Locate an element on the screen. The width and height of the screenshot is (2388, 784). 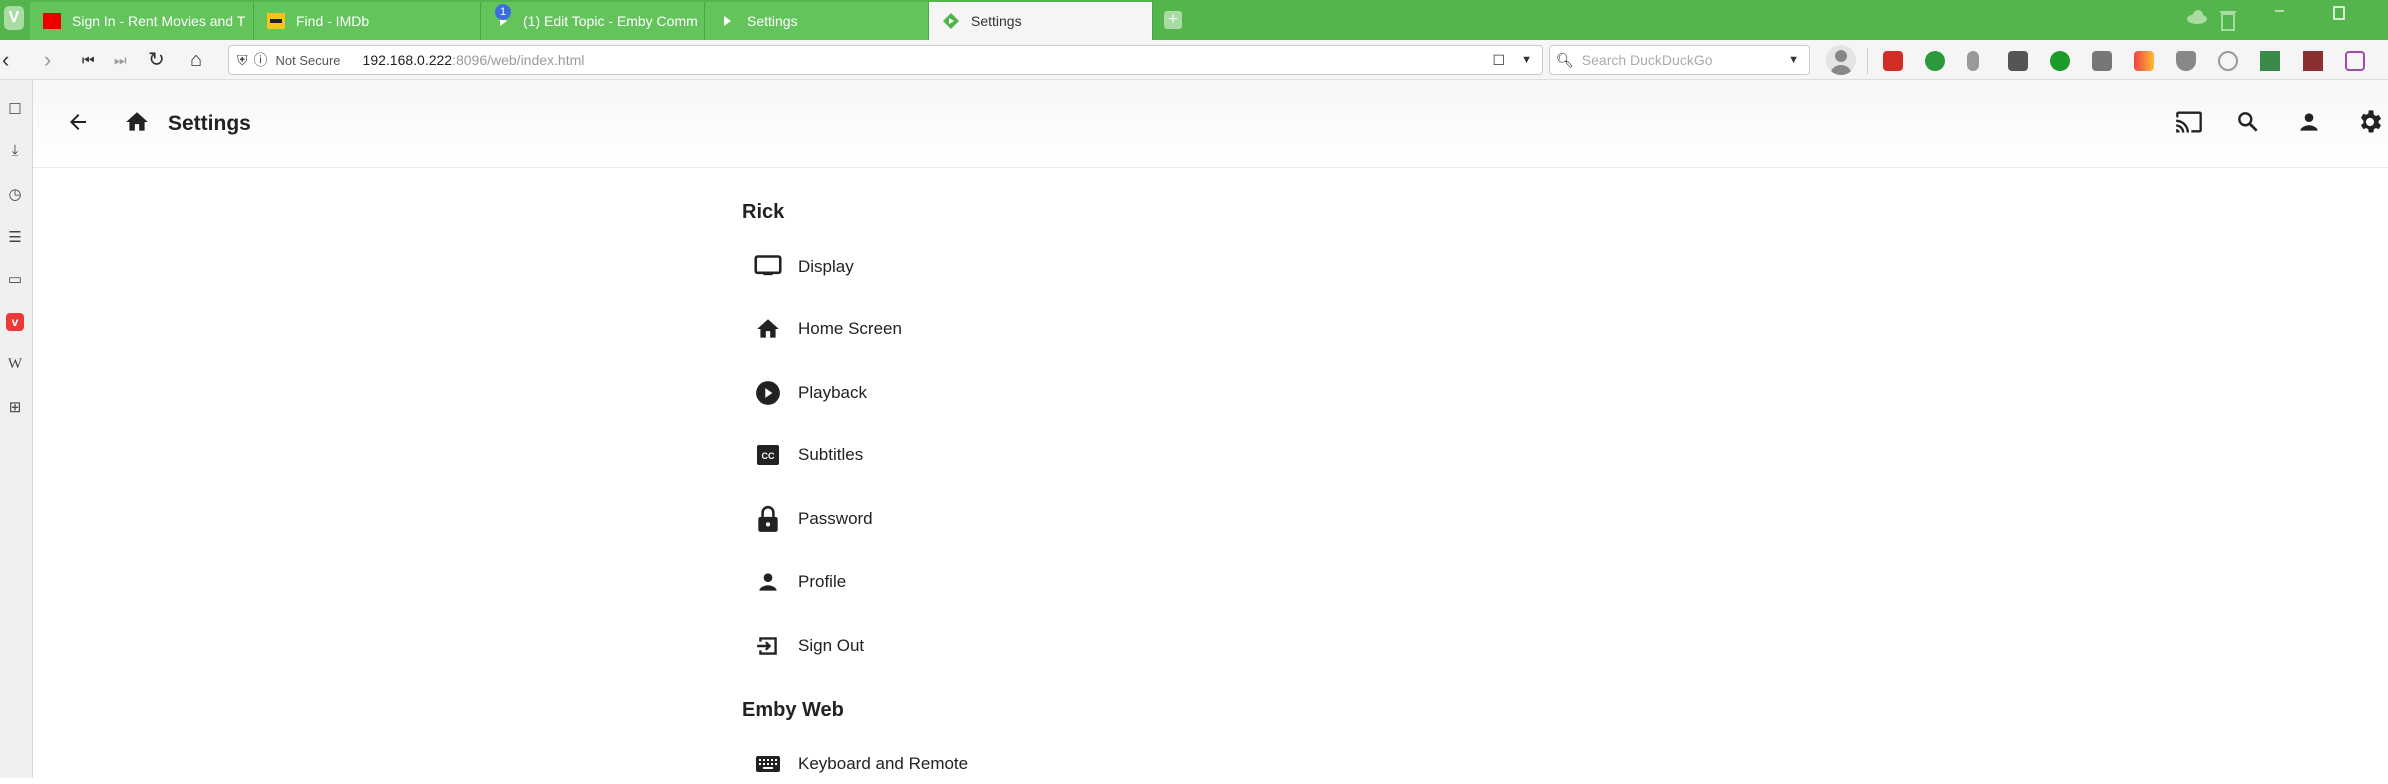
extension-icon-gray is located at coordinates (2102, 61).